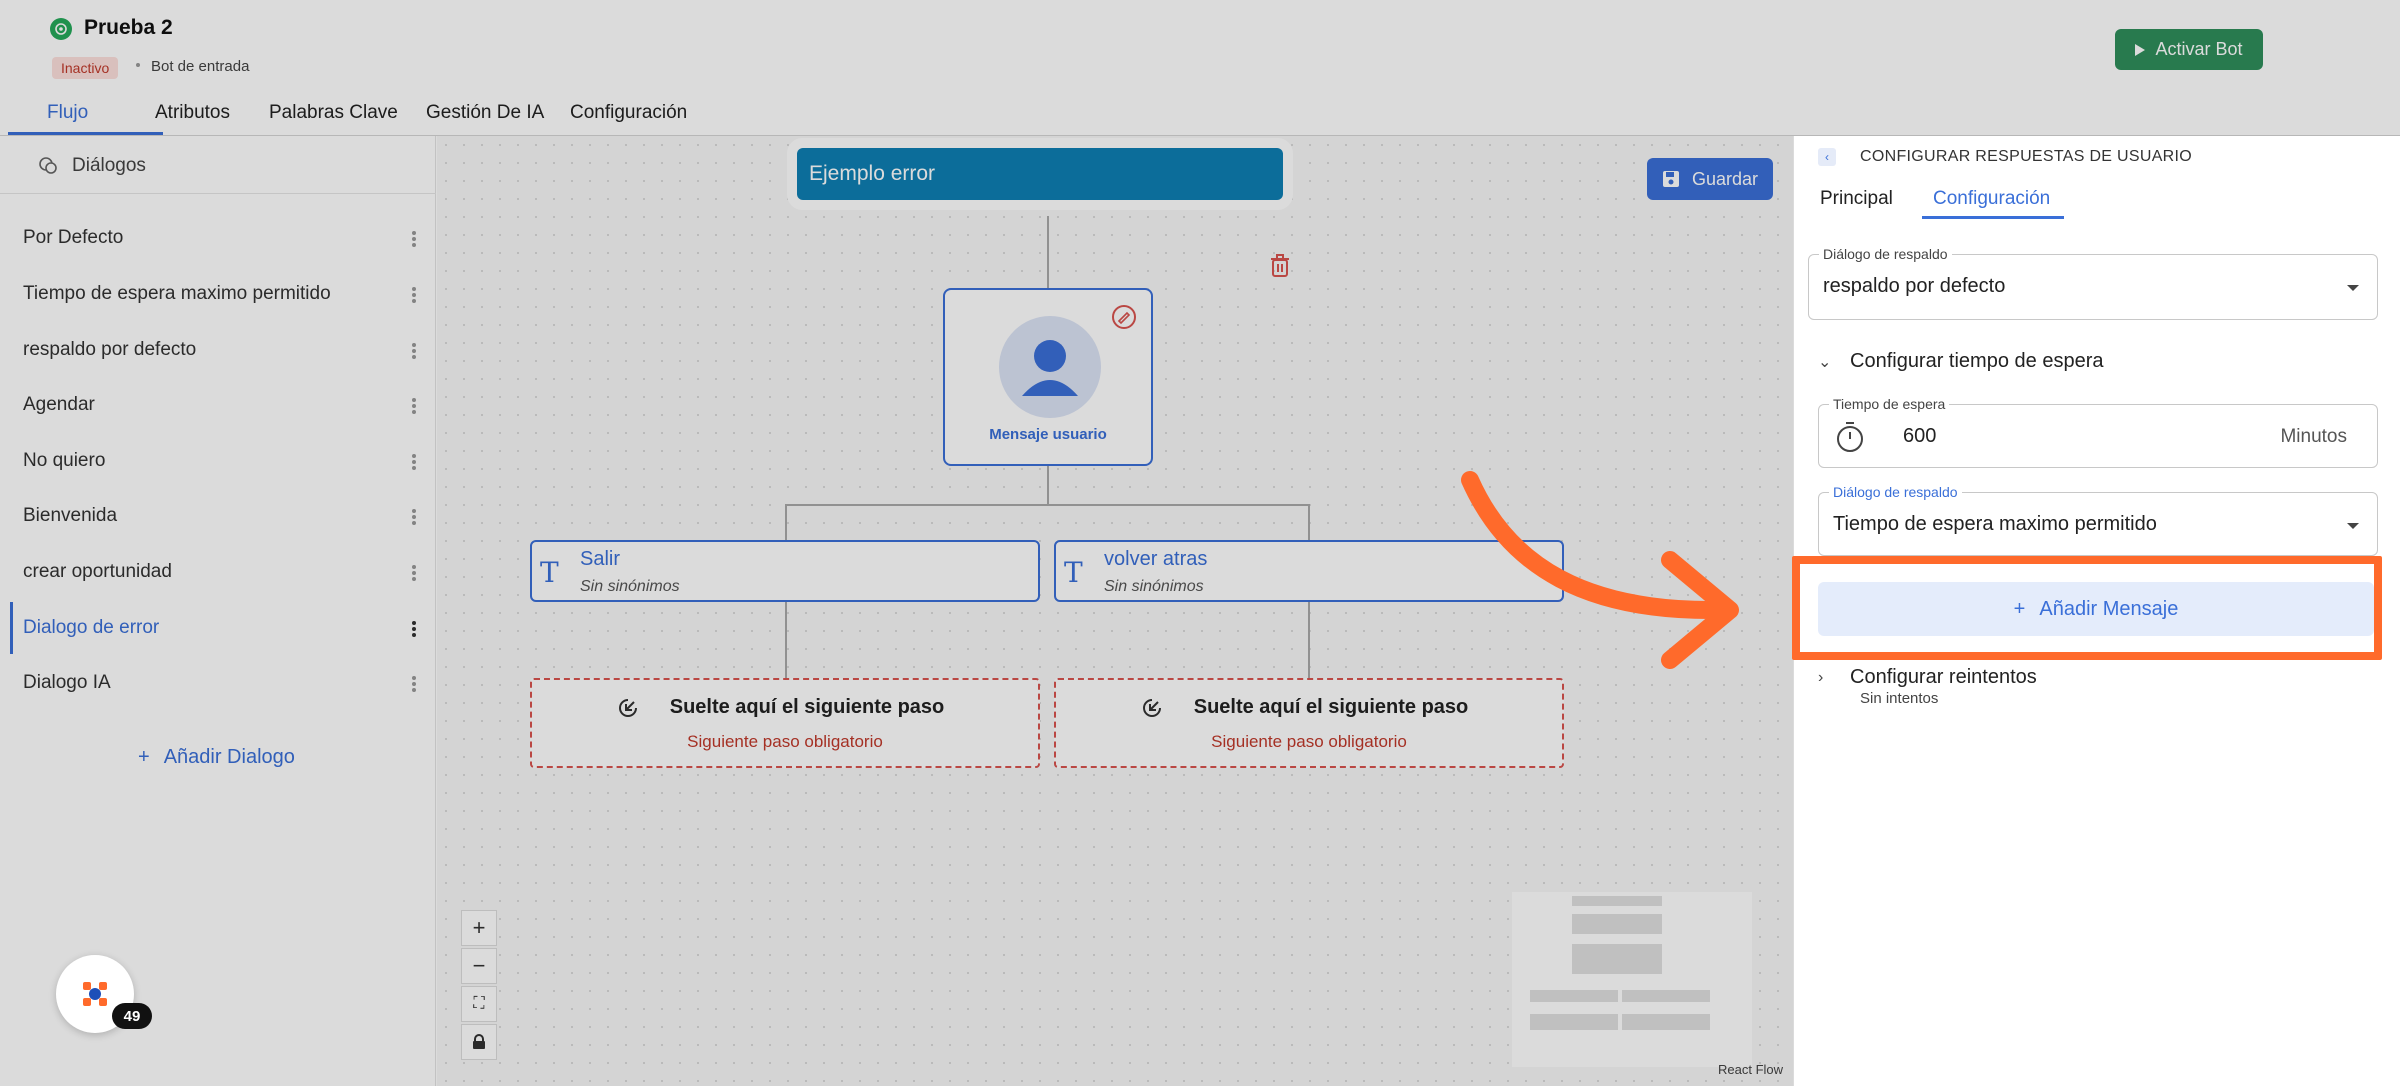 The image size is (2400, 1086). I want to click on sidebar-item-active: Dialogo de error, so click(218, 628).